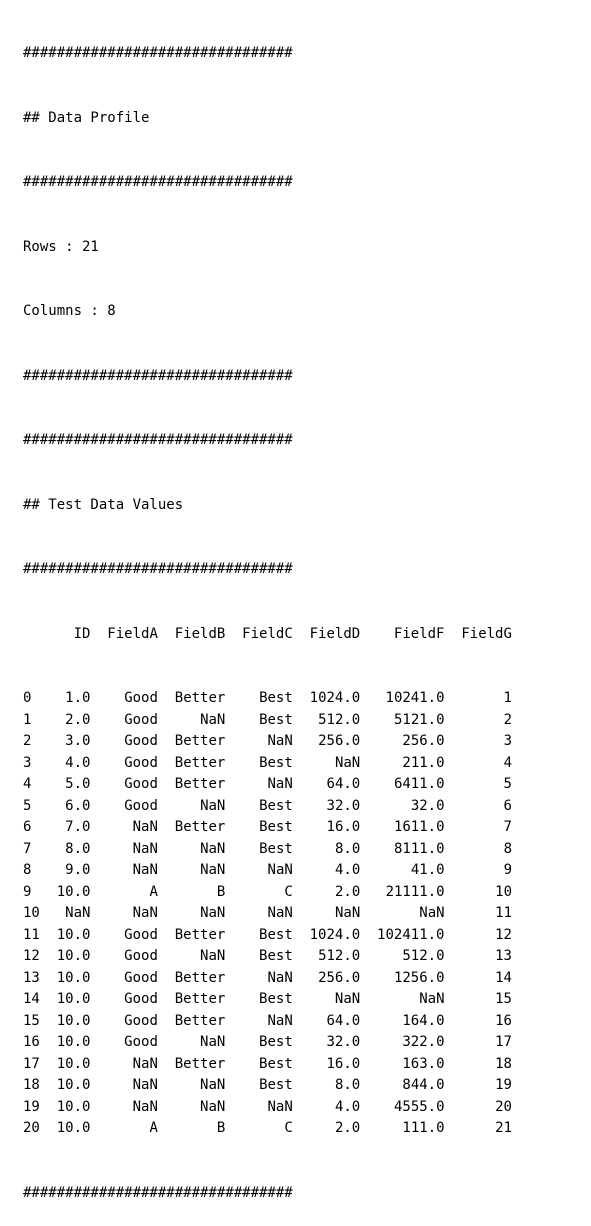 The height and width of the screenshot is (1226, 591). I want to click on table-row: 10 NaN NaN NaN NaN NaN NaN 11, so click(267, 914).